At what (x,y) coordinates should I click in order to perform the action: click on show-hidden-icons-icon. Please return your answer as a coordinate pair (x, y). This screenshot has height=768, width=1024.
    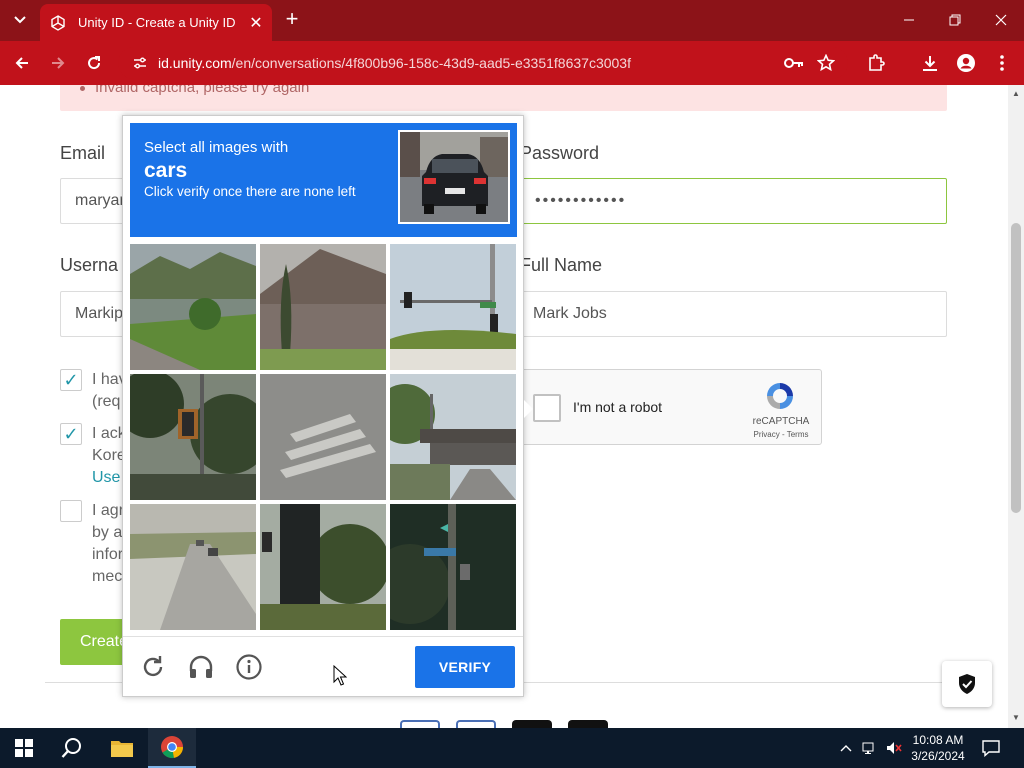
    Looking at the image, I should click on (846, 748).